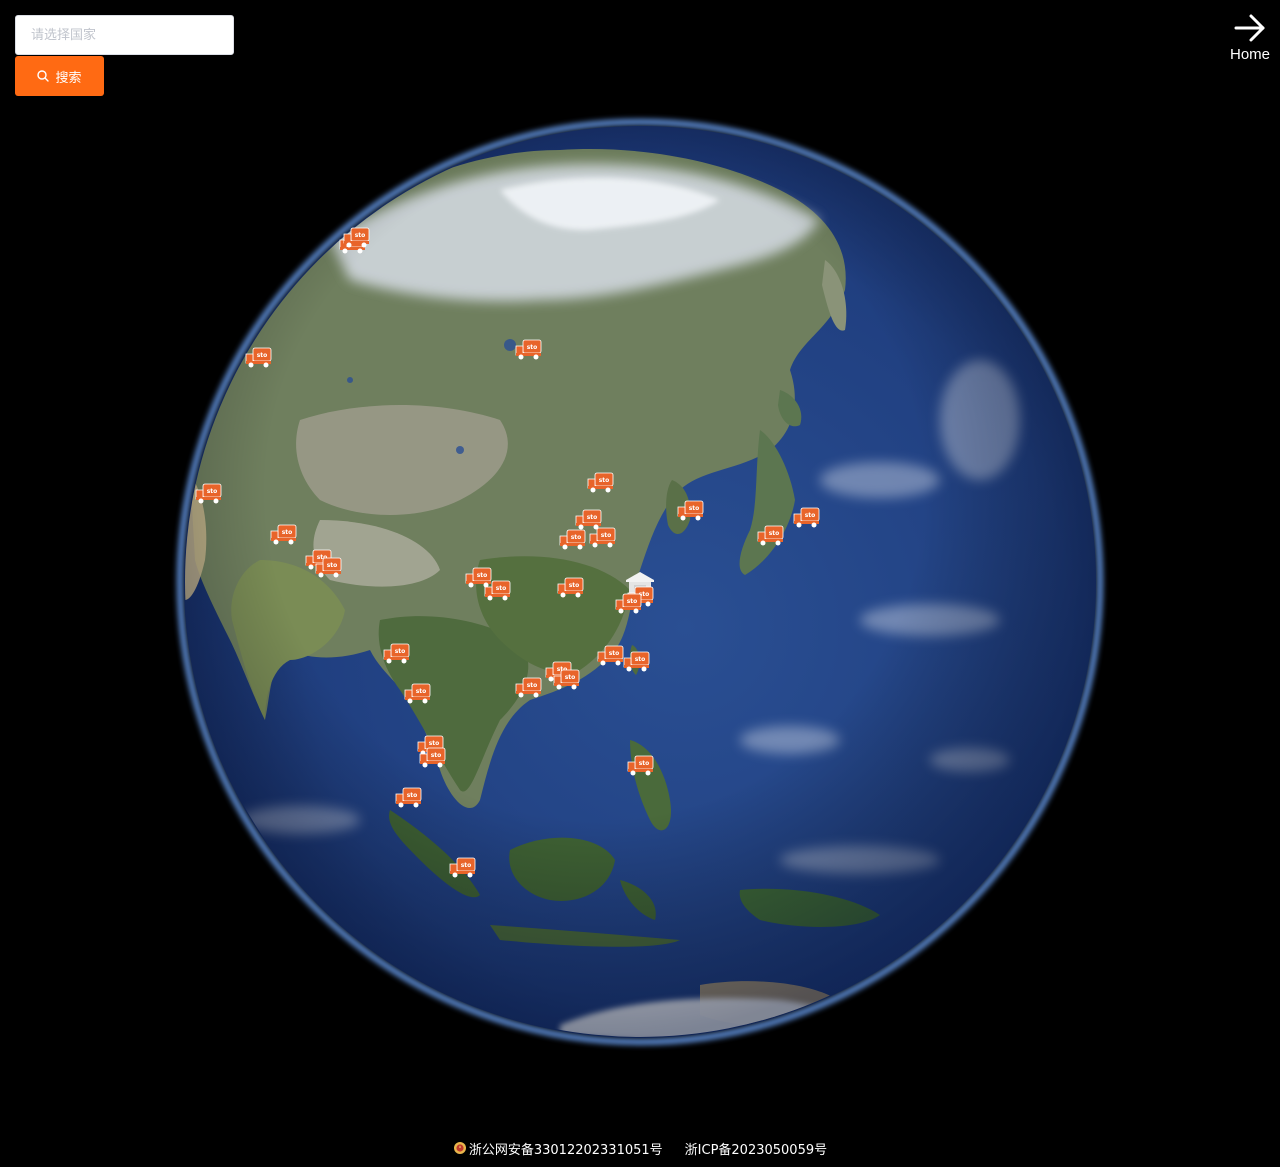  I want to click on footer: 浙公网安备33012202331051号 浙ICP备2023050059号, so click(640, 1148).